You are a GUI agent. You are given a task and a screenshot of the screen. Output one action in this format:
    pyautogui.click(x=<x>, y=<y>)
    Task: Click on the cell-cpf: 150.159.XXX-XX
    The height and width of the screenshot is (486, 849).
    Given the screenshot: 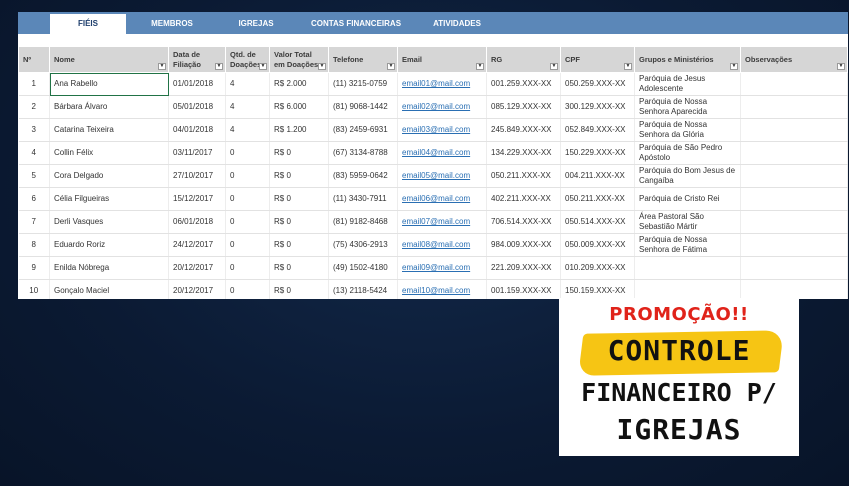 What is the action you would take?
    pyautogui.click(x=597, y=289)
    